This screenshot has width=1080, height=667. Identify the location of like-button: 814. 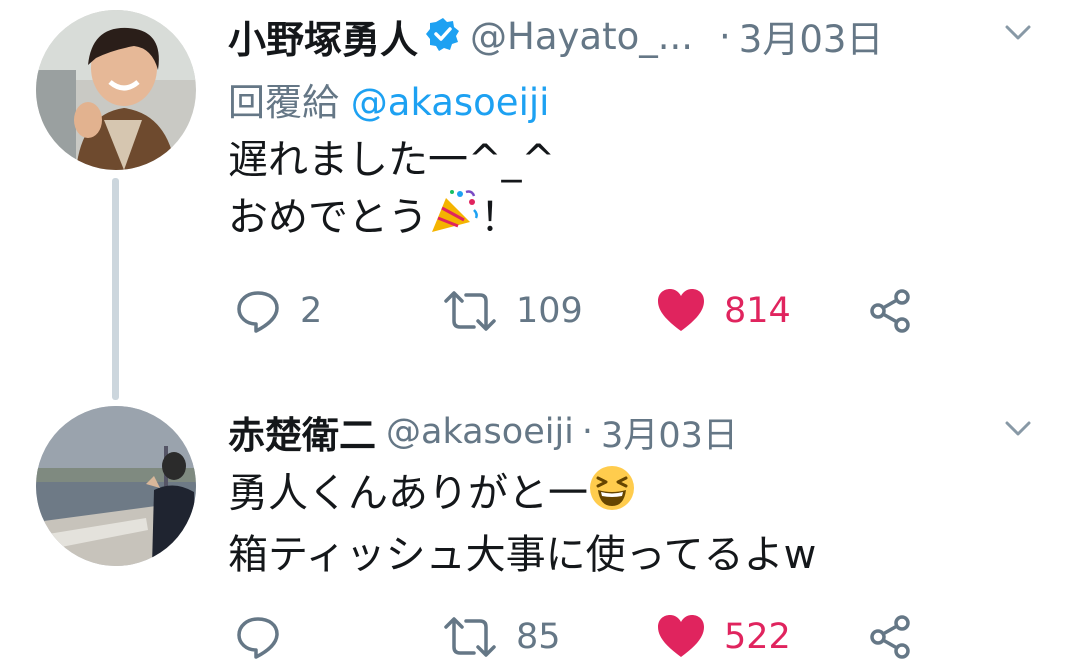
(723, 311).